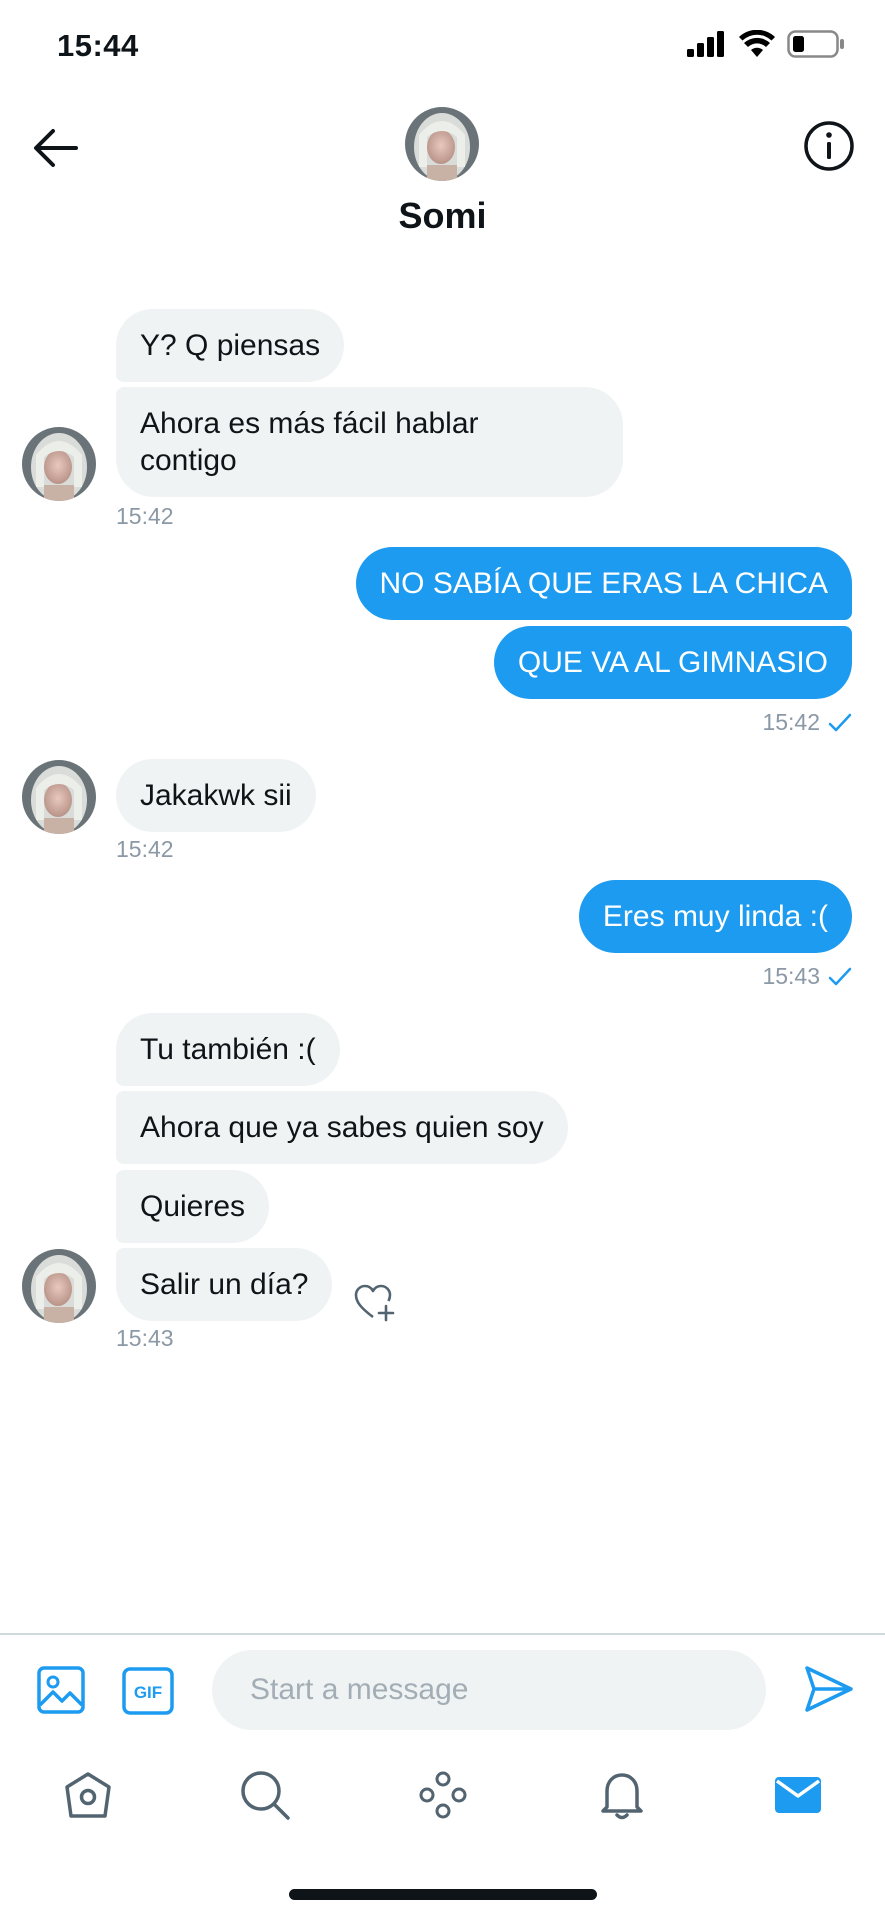 The image size is (885, 1920). I want to click on tab-notifications, so click(622, 1795).